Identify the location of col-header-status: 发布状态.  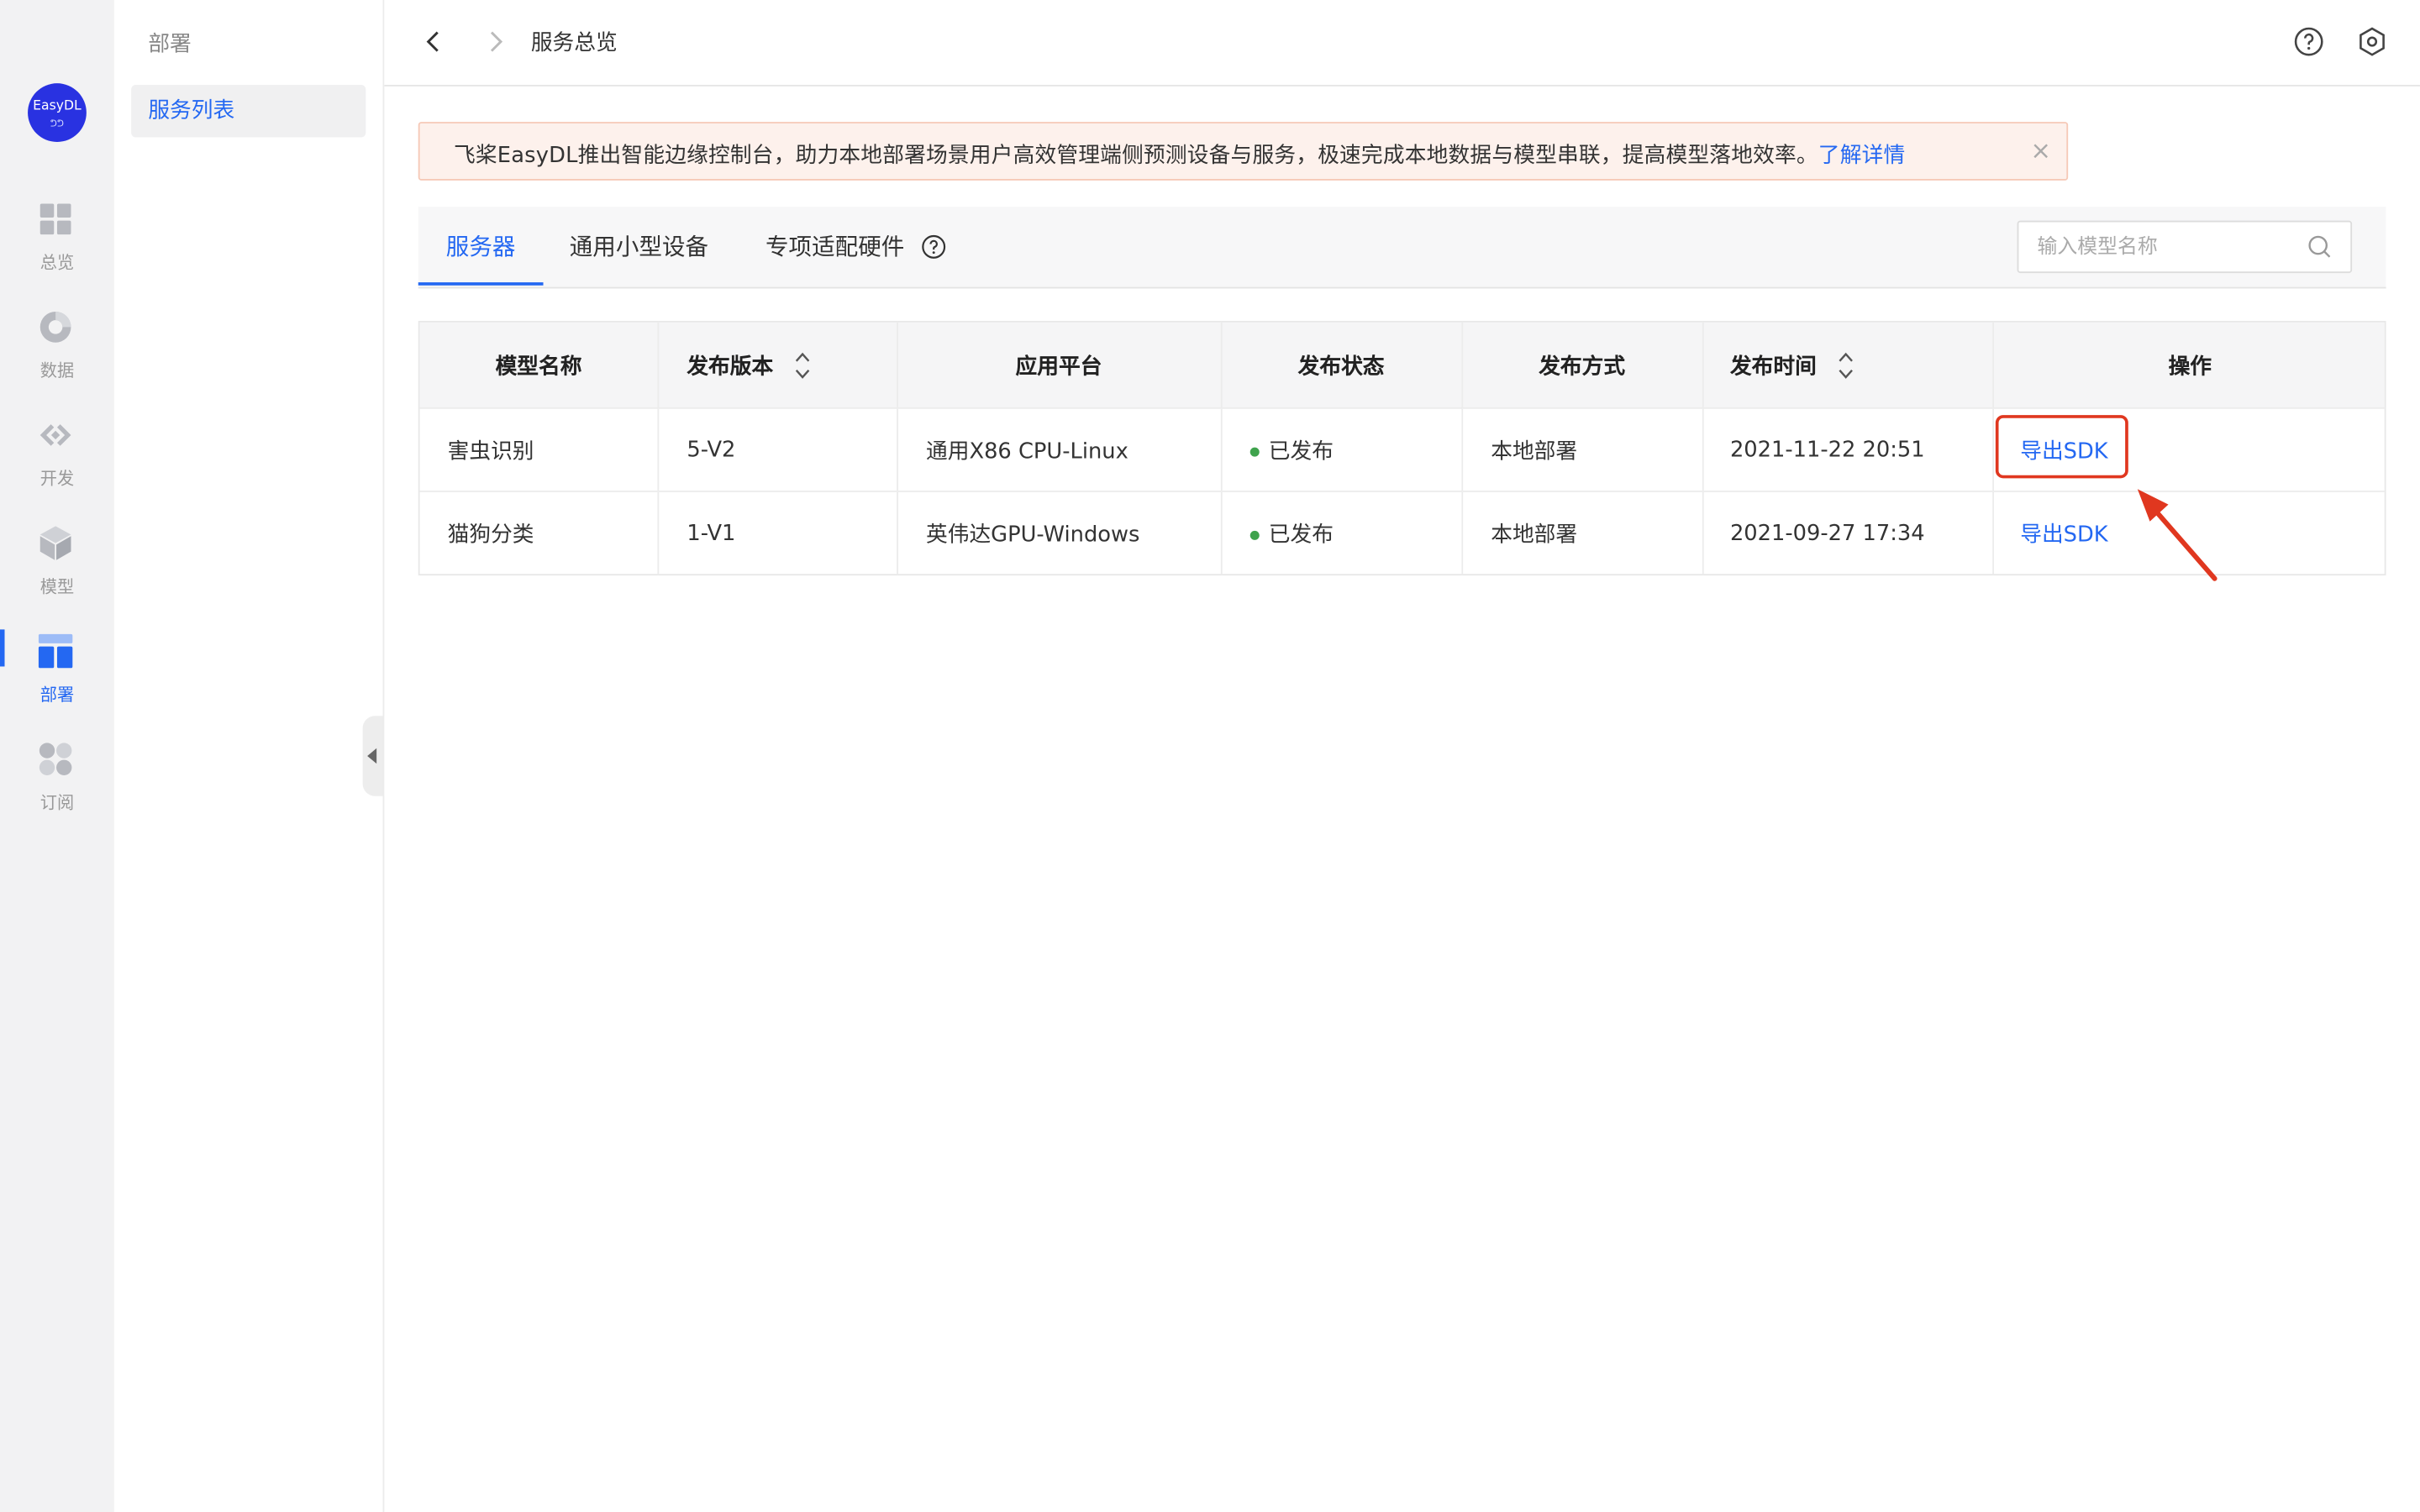
(1344, 364).